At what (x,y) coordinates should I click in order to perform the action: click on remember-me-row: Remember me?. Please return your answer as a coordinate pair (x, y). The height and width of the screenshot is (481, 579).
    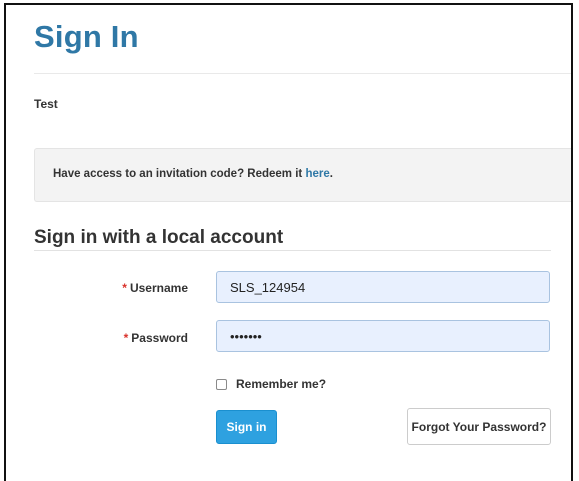
    Looking at the image, I should click on (271, 384).